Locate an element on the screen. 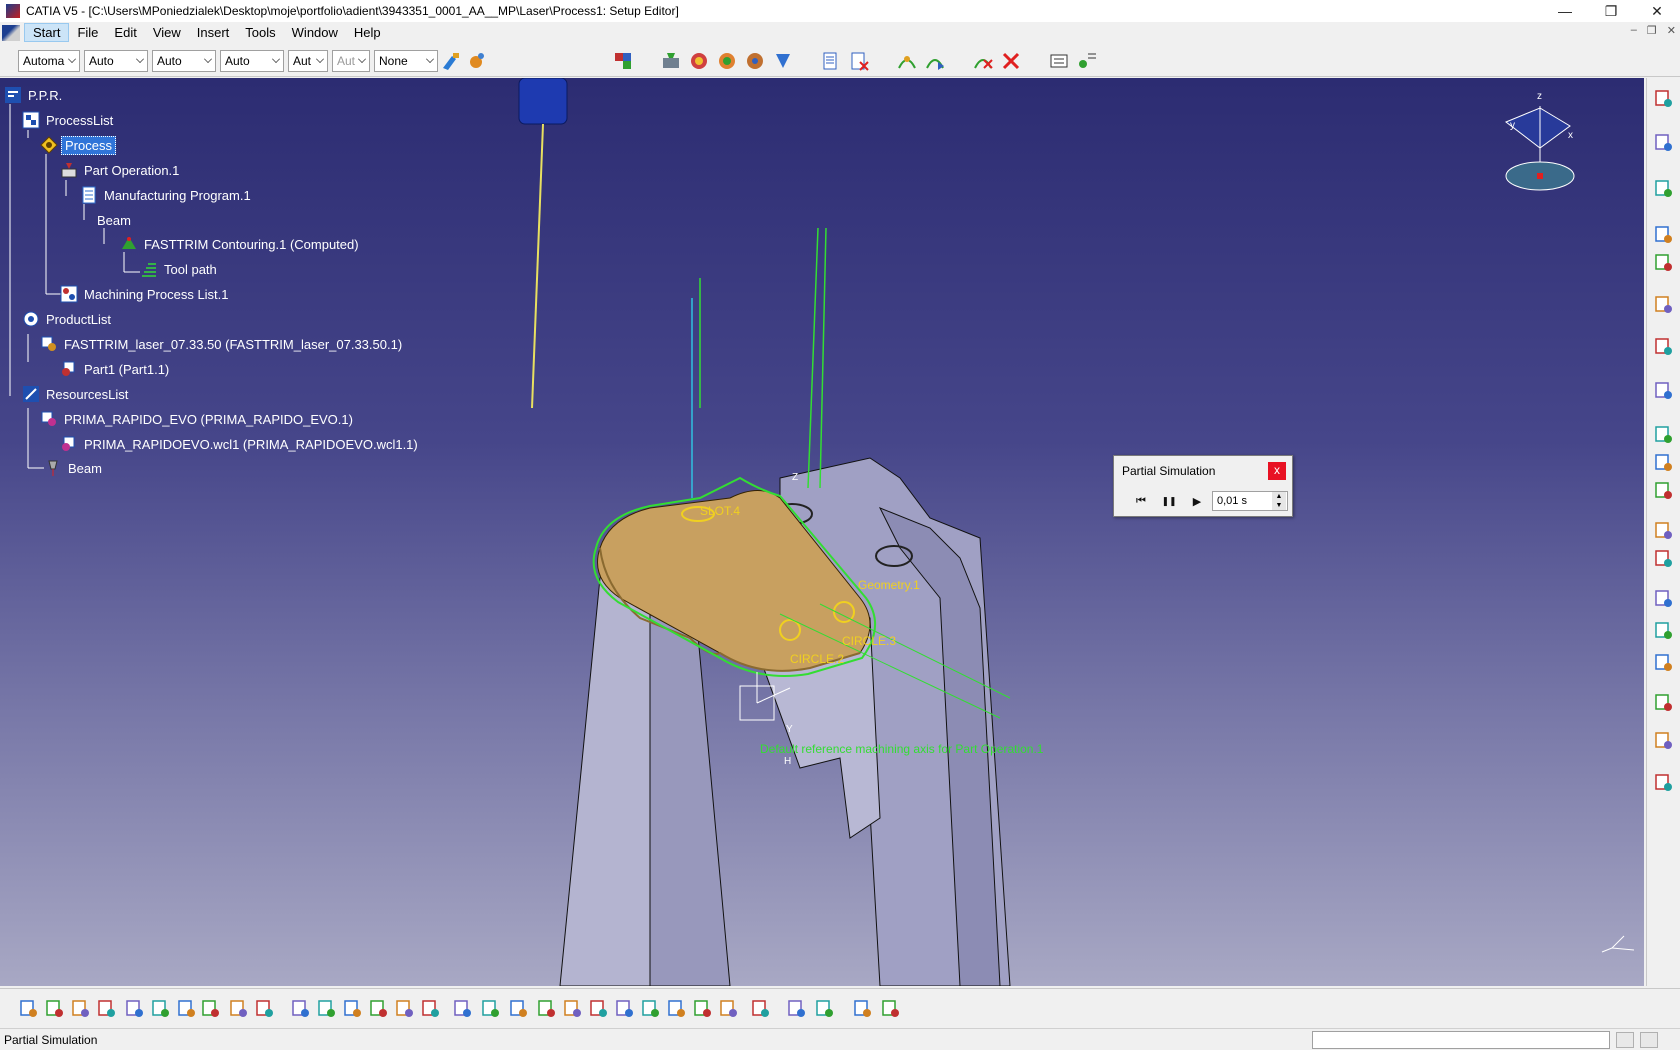 Image resolution: width=1680 pixels, height=1050 pixels. tree-node-beam-2: Beam is located at coordinates (74, 468).